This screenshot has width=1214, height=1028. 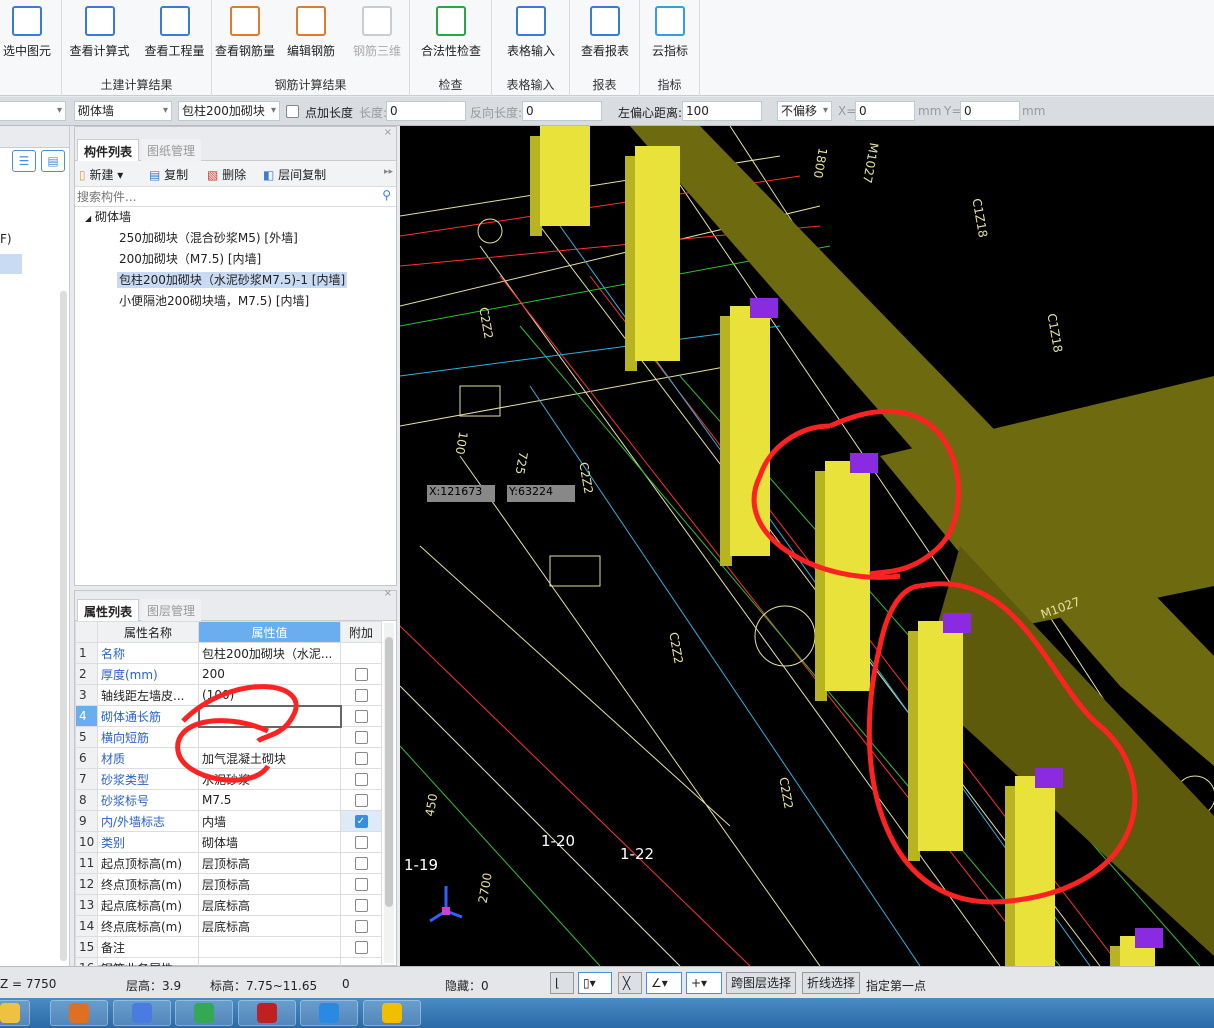 I want to click on cross-icon: ╳, so click(x=630, y=983).